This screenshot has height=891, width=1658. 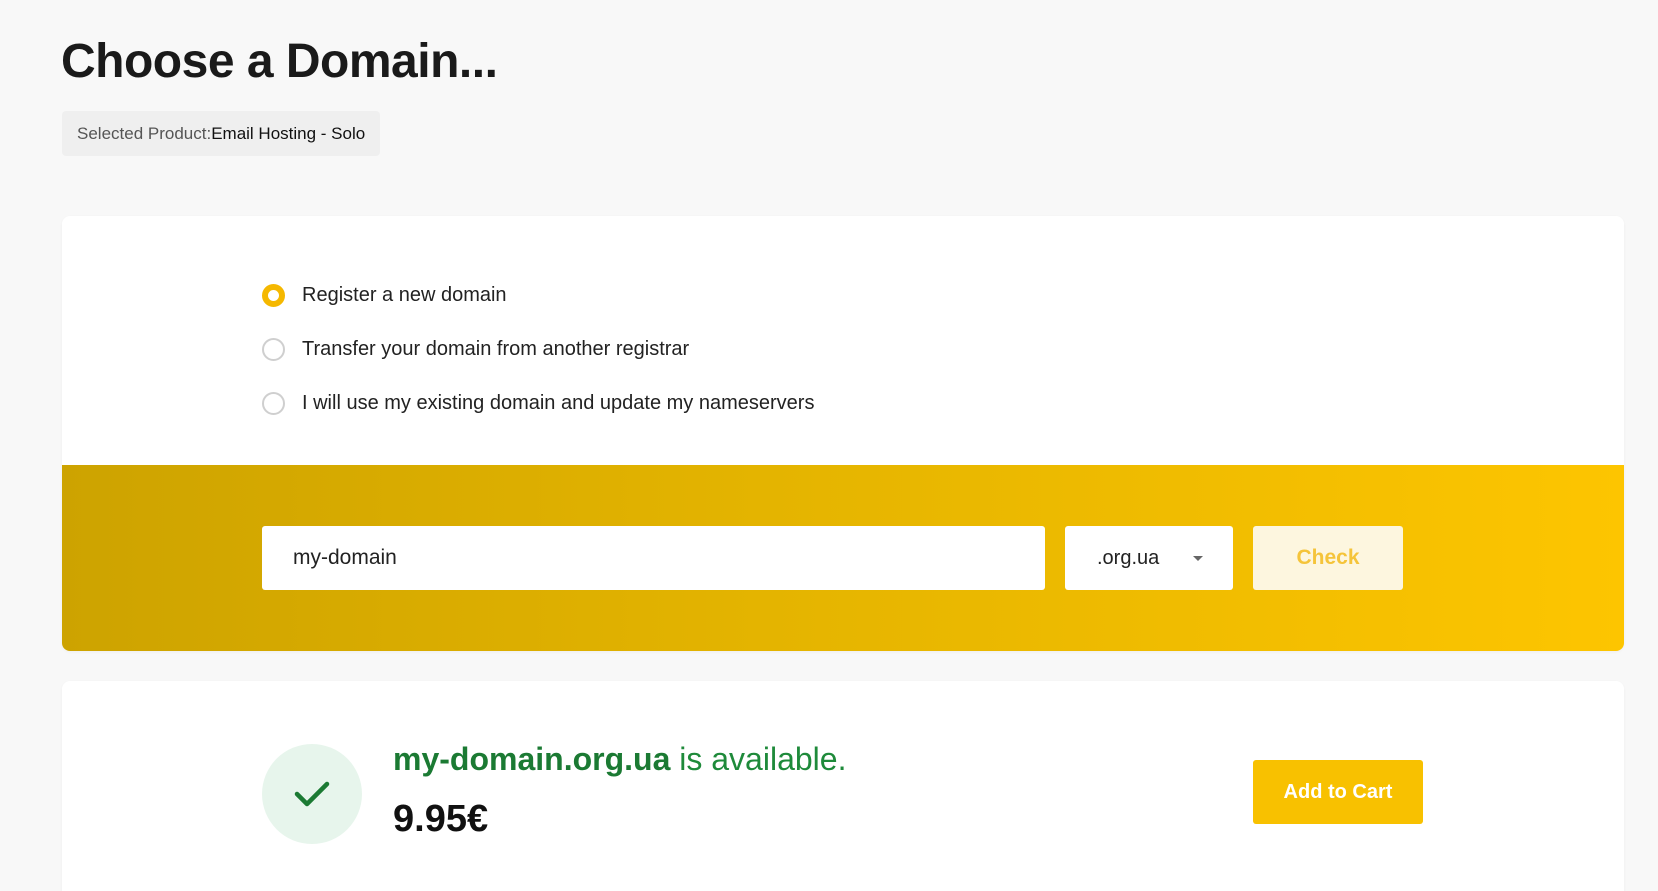 I want to click on availability-status-text: is available., so click(x=758, y=759).